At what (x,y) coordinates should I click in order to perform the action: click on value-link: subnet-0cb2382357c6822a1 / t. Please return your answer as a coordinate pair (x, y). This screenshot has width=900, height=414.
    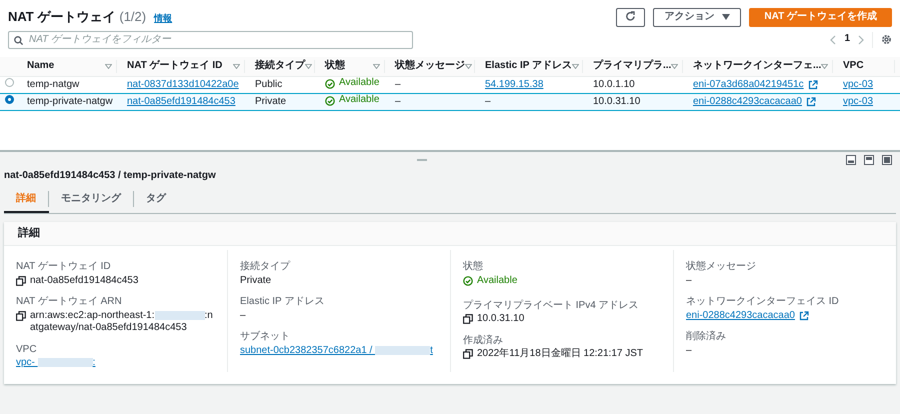
    Looking at the image, I should click on (336, 350).